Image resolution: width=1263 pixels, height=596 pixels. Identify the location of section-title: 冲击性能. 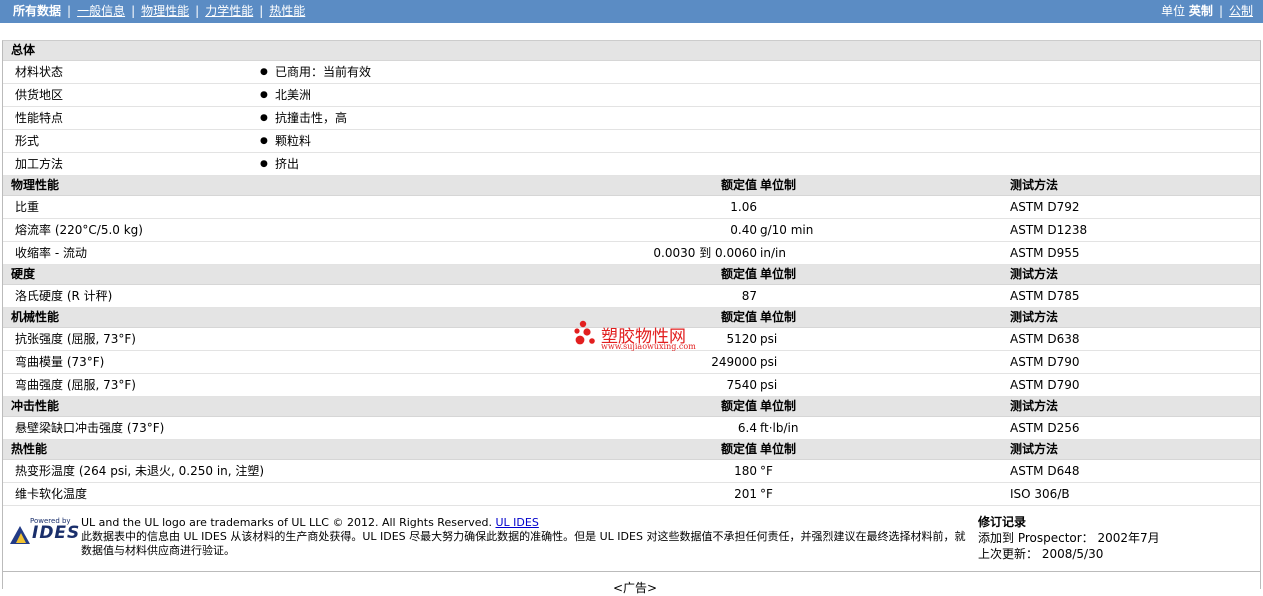
(35, 406).